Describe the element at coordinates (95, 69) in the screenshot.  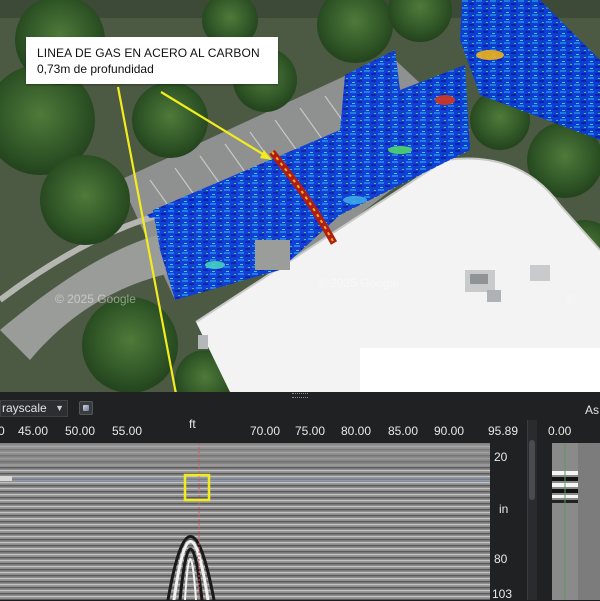
I see `callout-depth: 0,73m de profundidad` at that location.